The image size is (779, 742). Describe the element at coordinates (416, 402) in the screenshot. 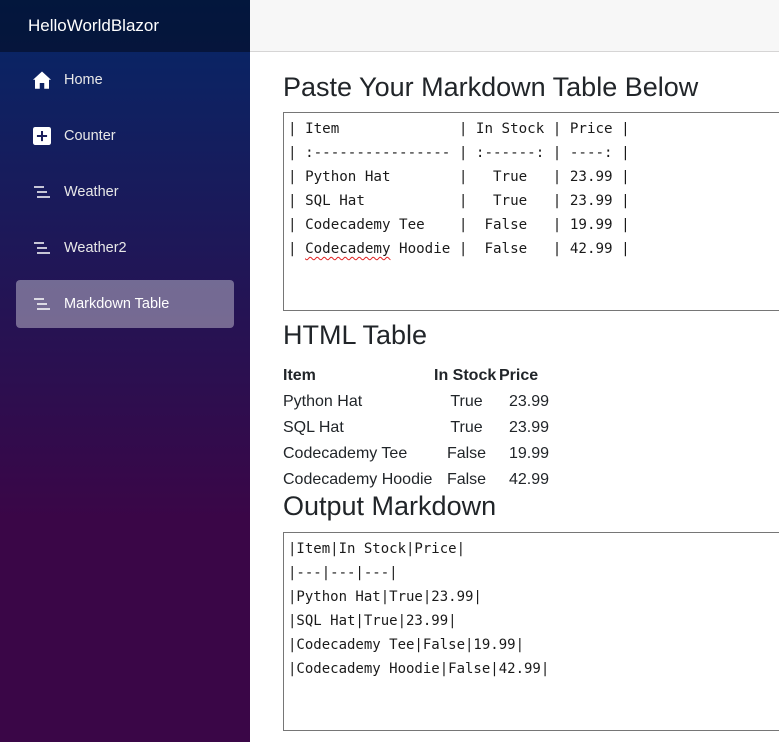

I see `table-row: Python Hat True 23.99` at that location.